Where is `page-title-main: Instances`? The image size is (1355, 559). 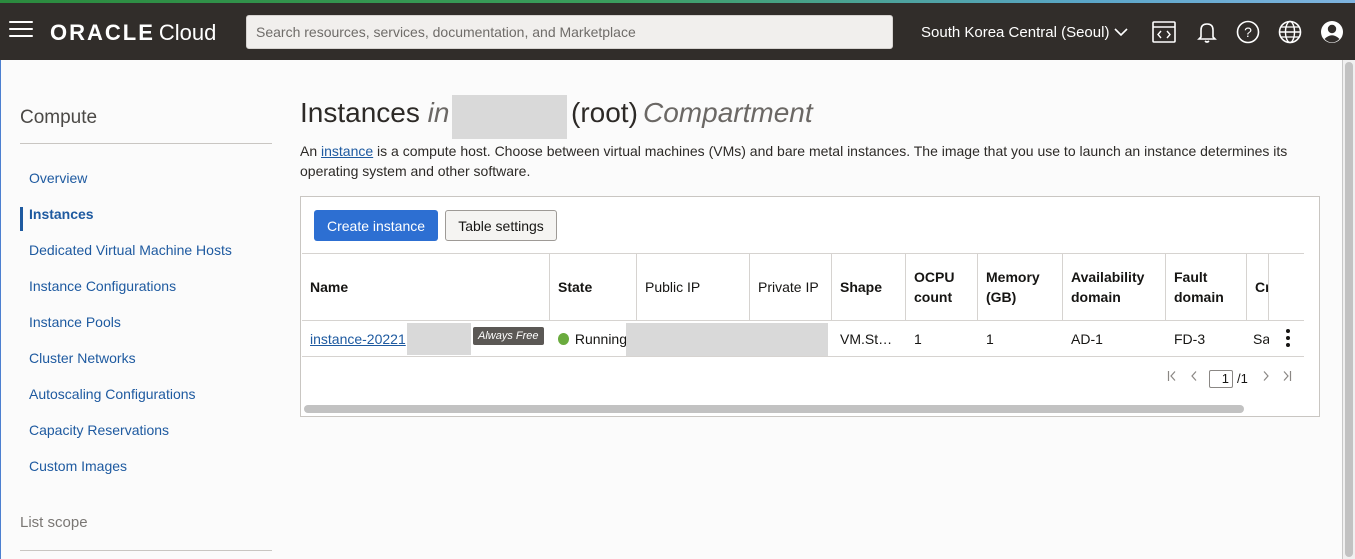 page-title-main: Instances is located at coordinates (360, 112).